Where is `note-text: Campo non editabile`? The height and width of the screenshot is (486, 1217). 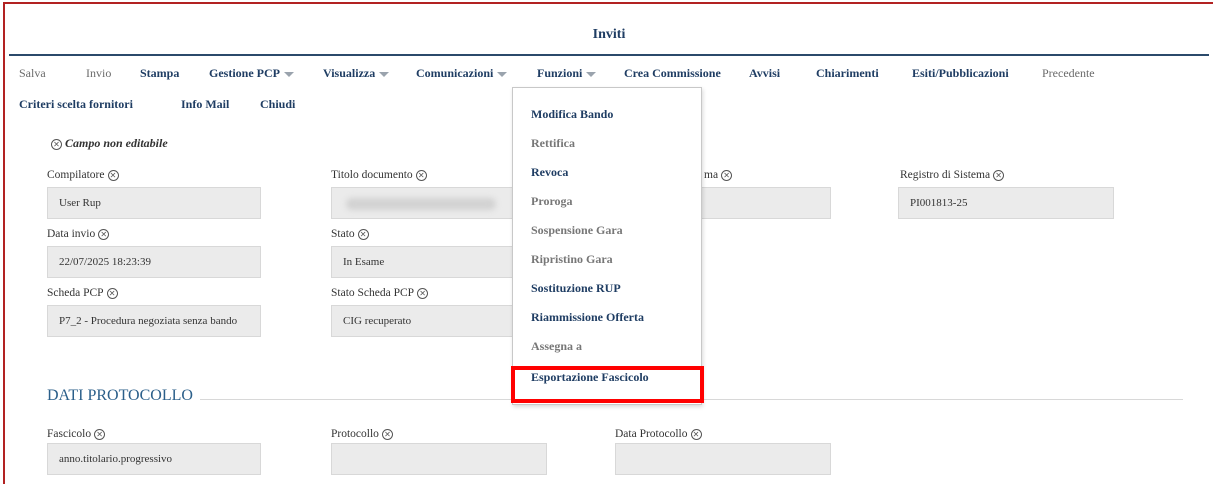
note-text: Campo non editabile is located at coordinates (116, 143).